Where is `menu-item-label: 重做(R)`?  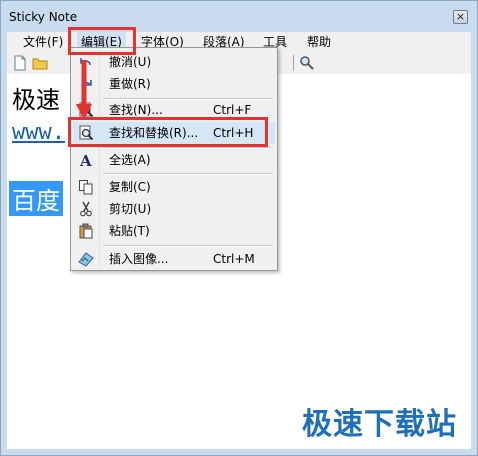
menu-item-label: 重做(R) is located at coordinates (130, 84).